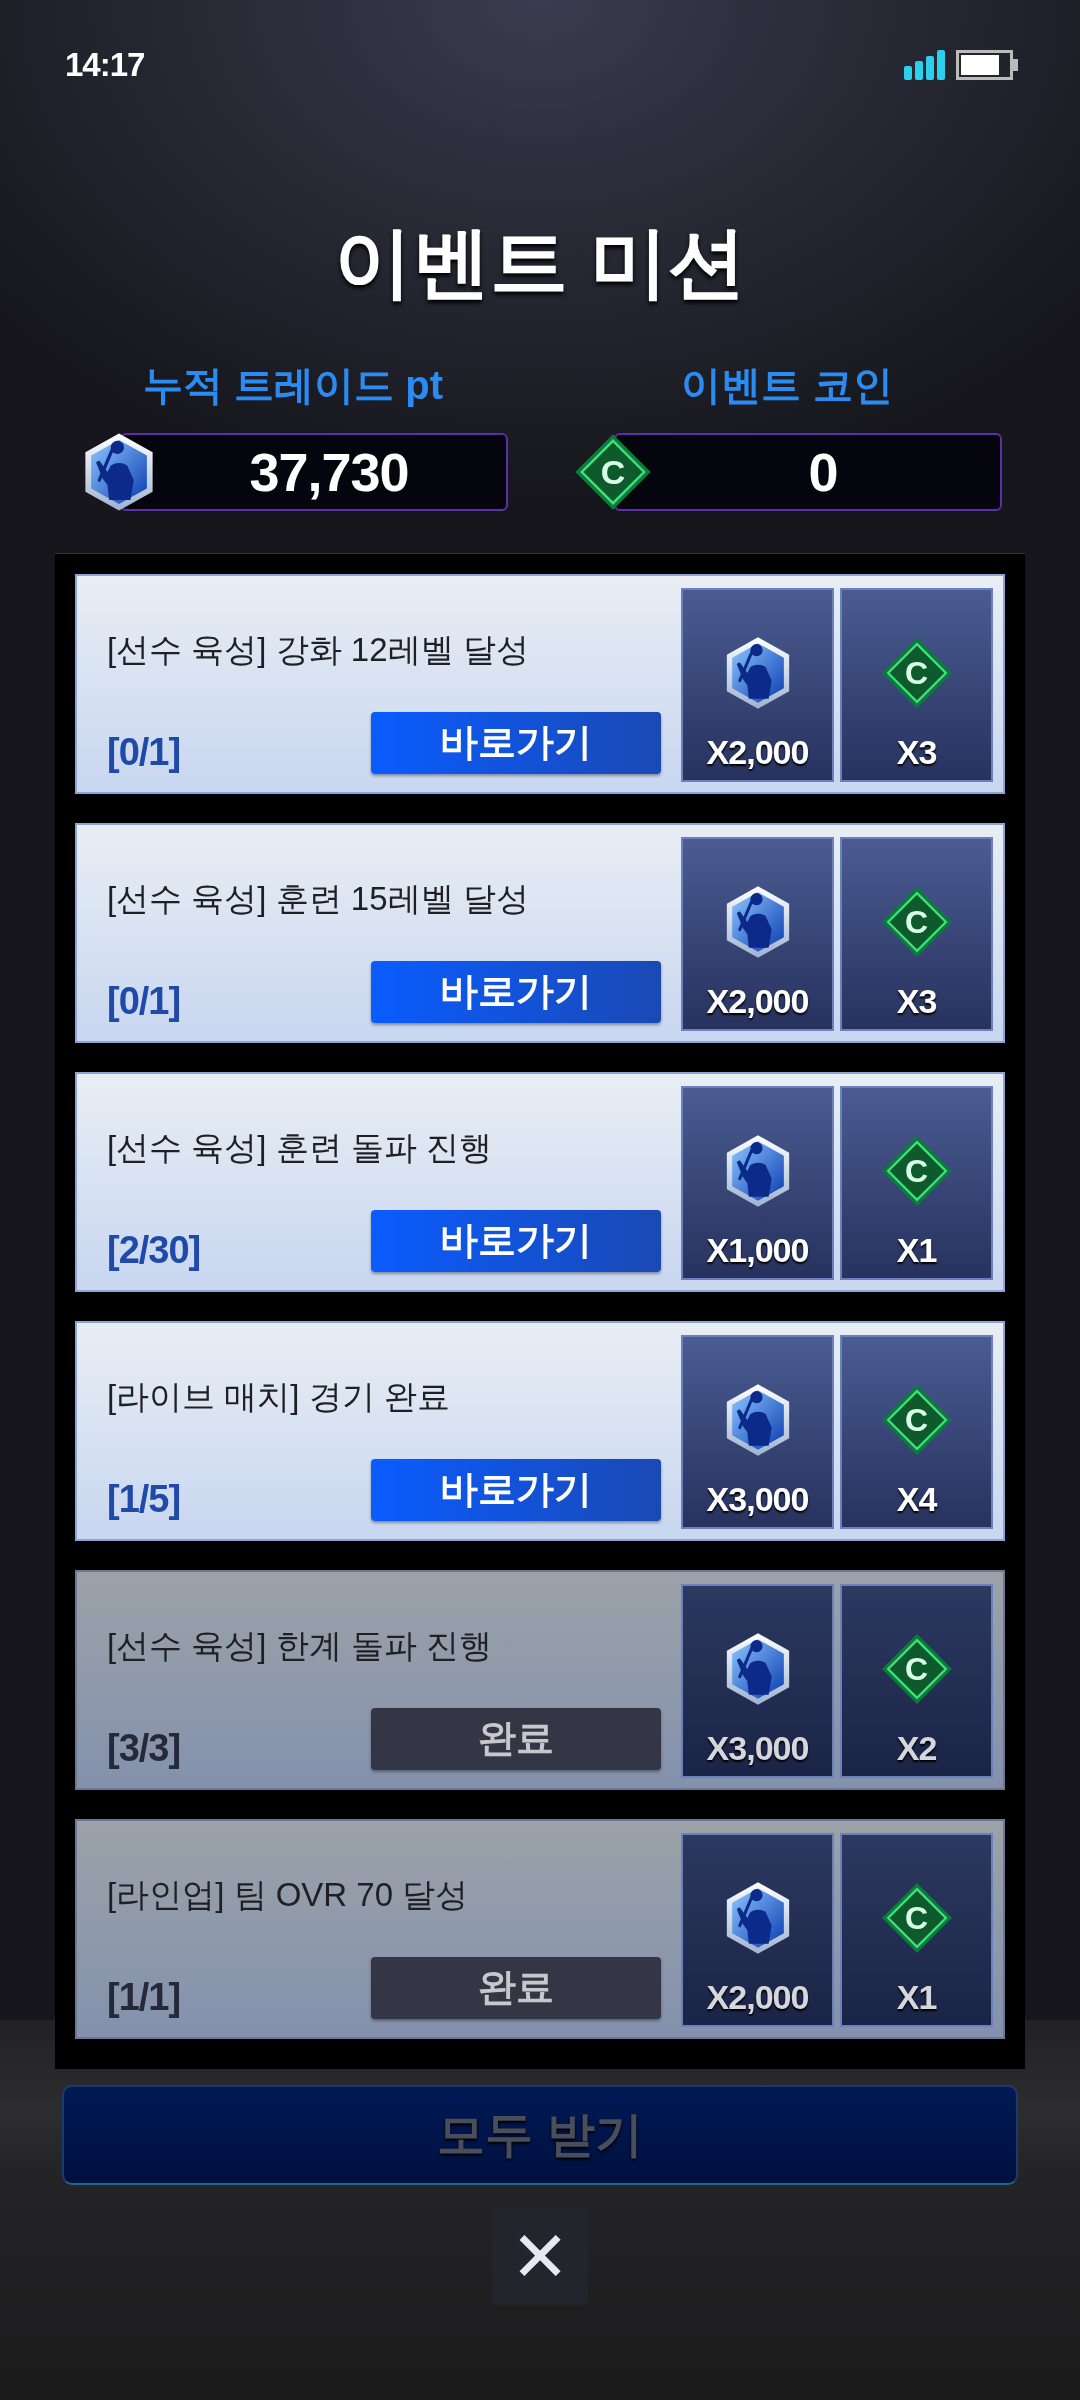 The width and height of the screenshot is (1080, 2400). What do you see at coordinates (987, 65) in the screenshot?
I see `battery-icon` at bounding box center [987, 65].